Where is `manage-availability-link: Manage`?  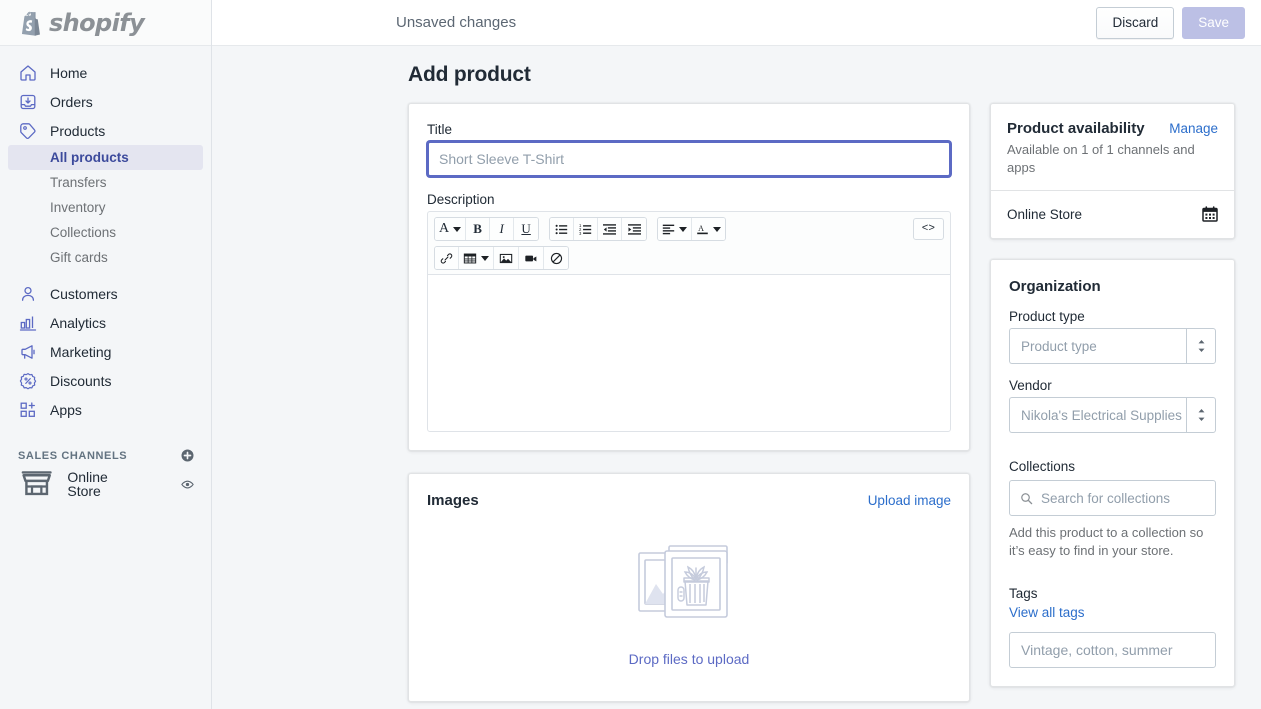 manage-availability-link: Manage is located at coordinates (1193, 128).